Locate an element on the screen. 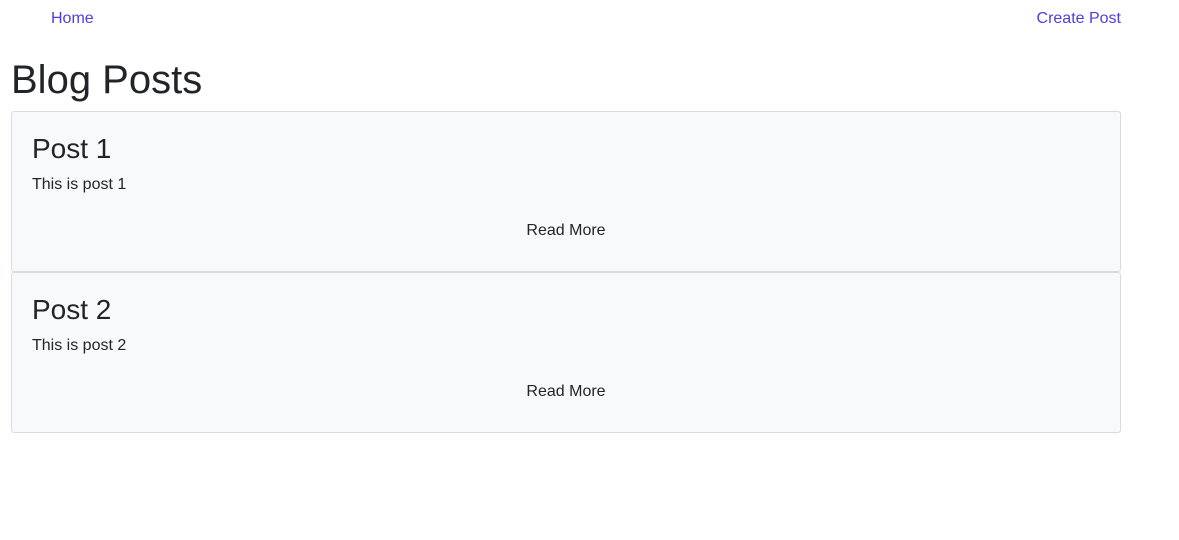  post-body: This is post 2 is located at coordinates (79, 345).